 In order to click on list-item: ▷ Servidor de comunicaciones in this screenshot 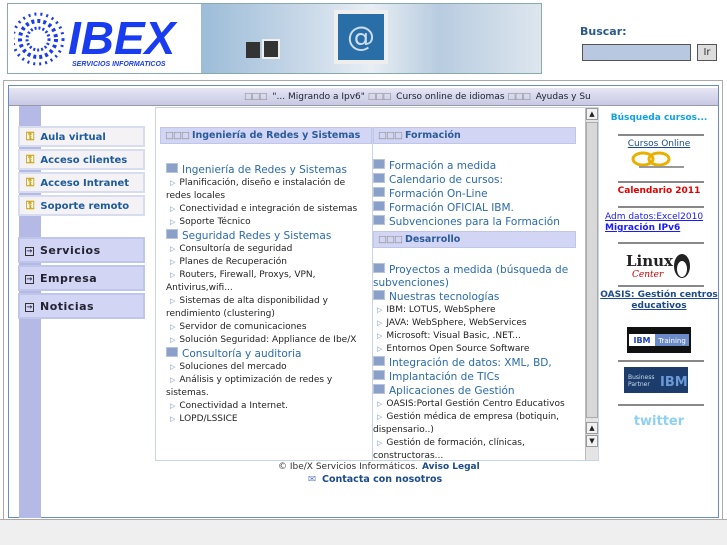, I will do `click(269, 327)`.